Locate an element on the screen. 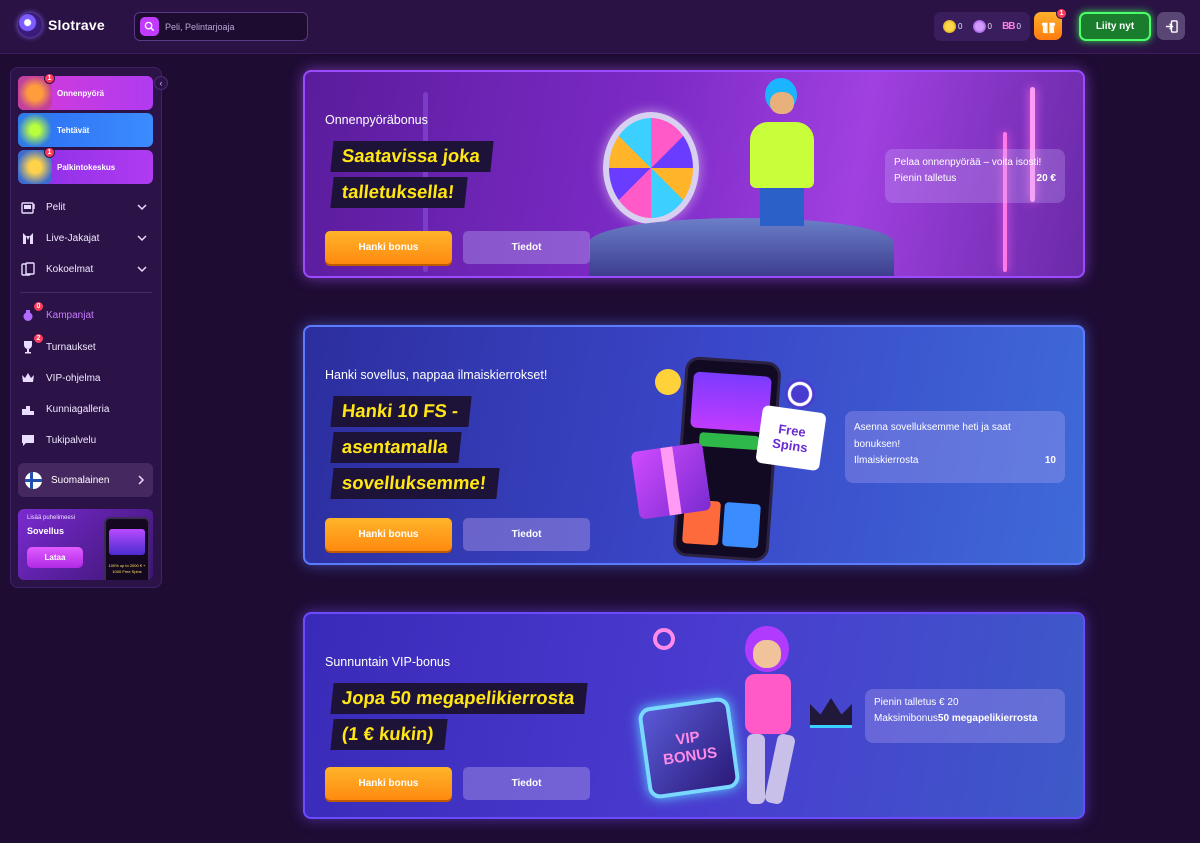 This screenshot has height=843, width=1200. language-selector: Suomalainen is located at coordinates (85, 480).